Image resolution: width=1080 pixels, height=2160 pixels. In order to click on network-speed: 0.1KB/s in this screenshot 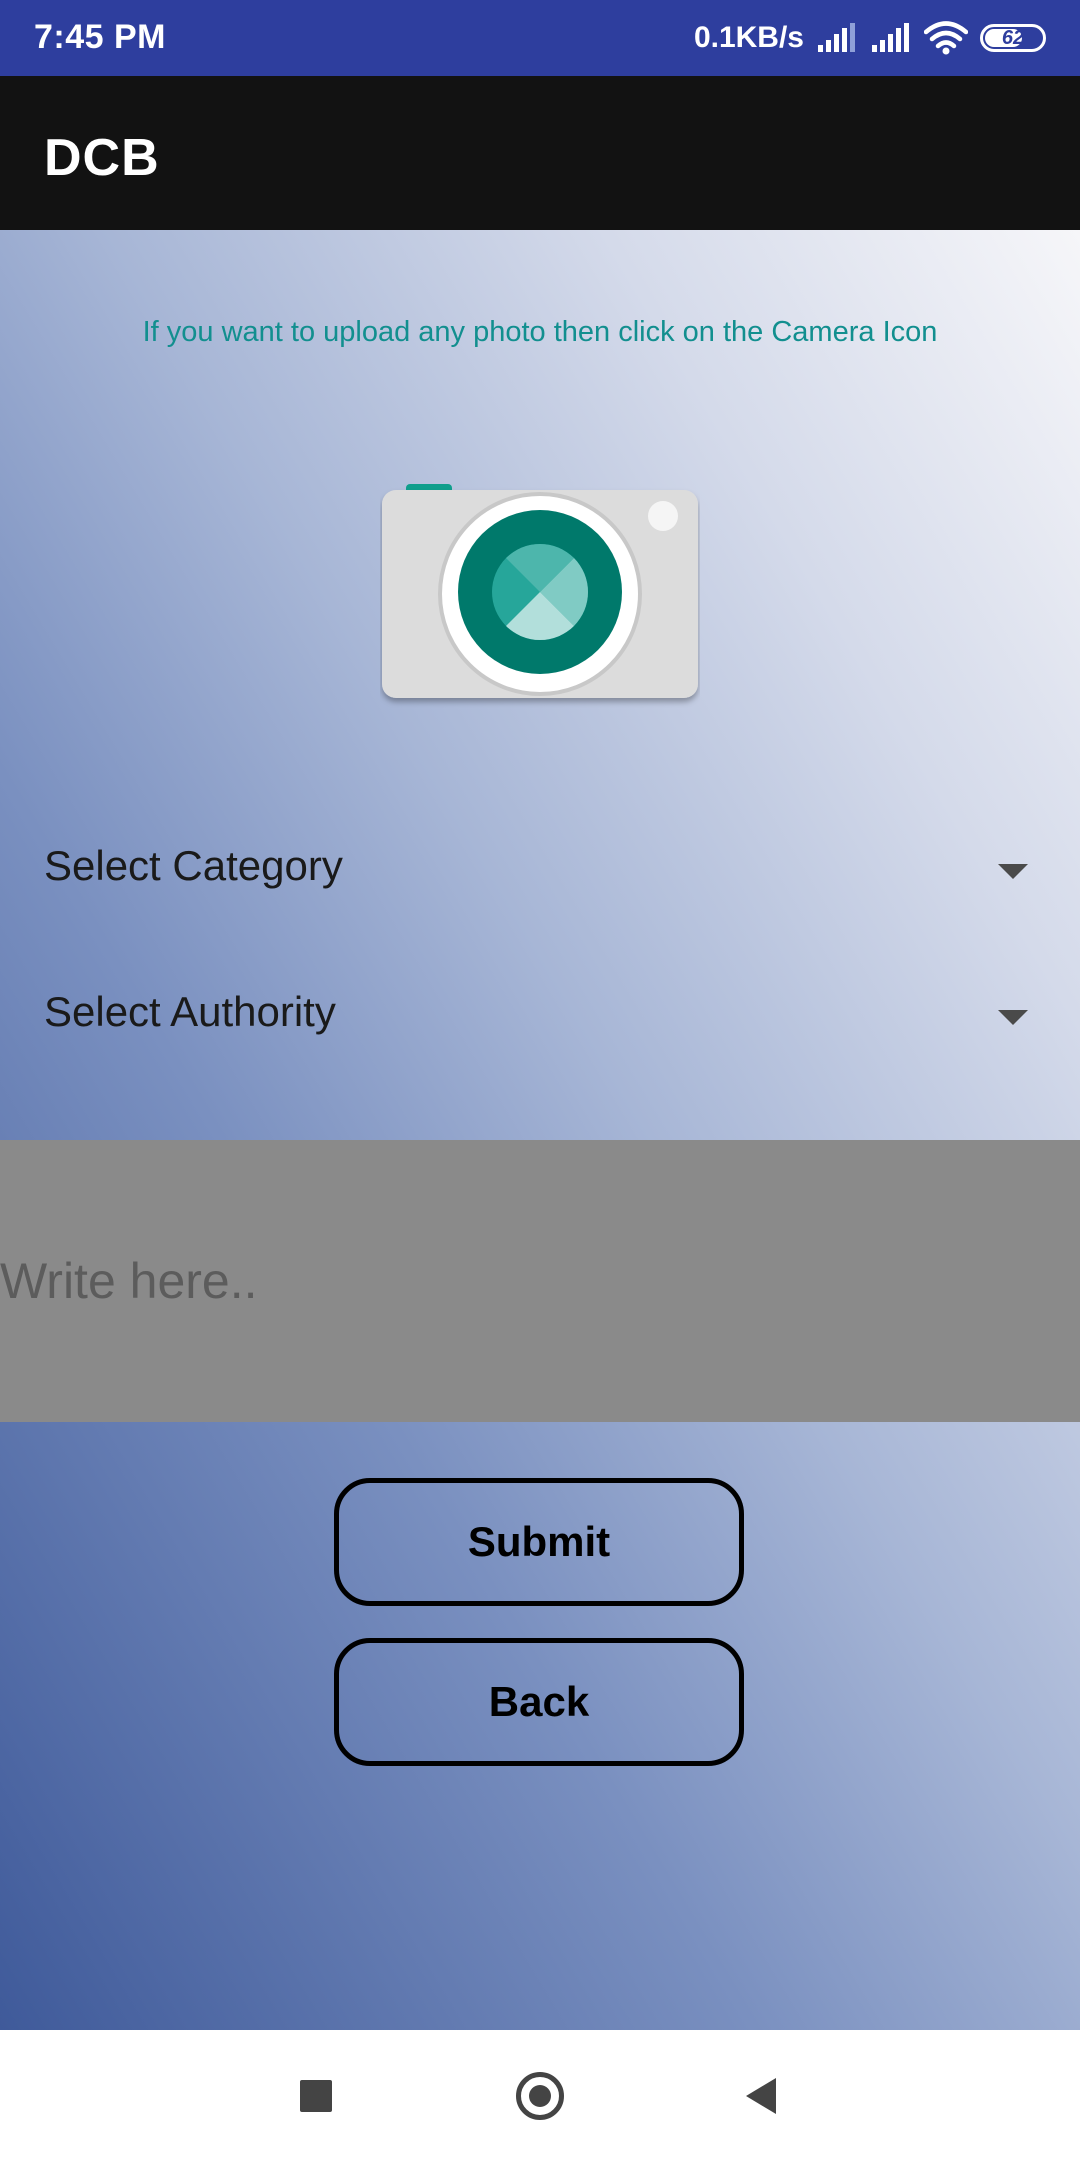, I will do `click(748, 37)`.